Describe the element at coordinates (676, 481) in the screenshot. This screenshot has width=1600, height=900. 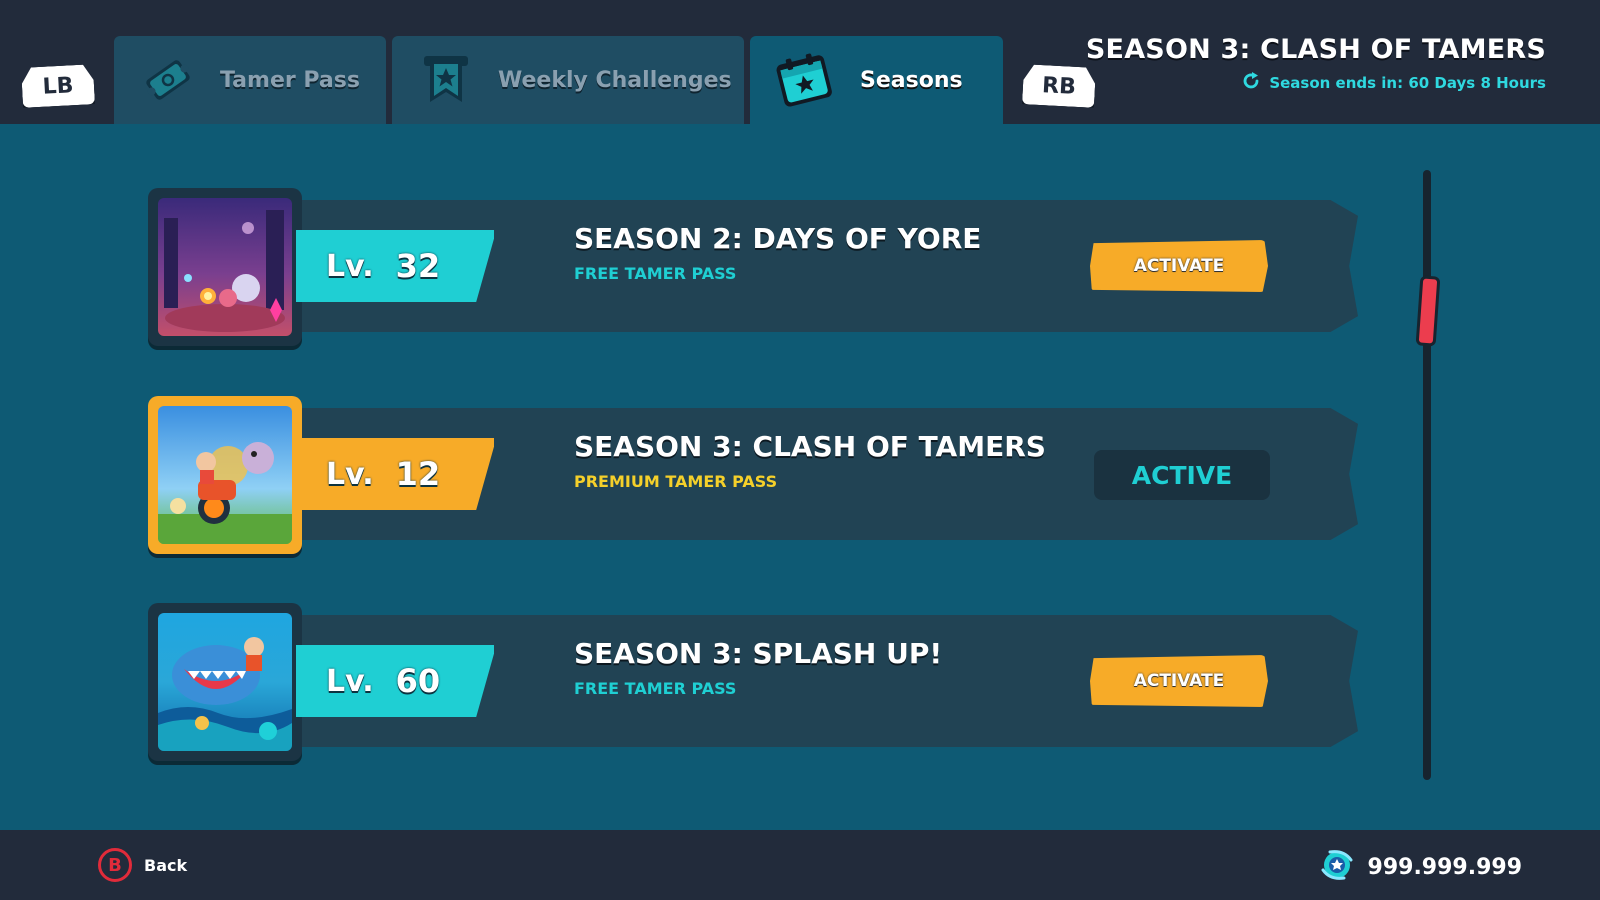
I see `pass-type: PREMIUM TAMER PASS` at that location.